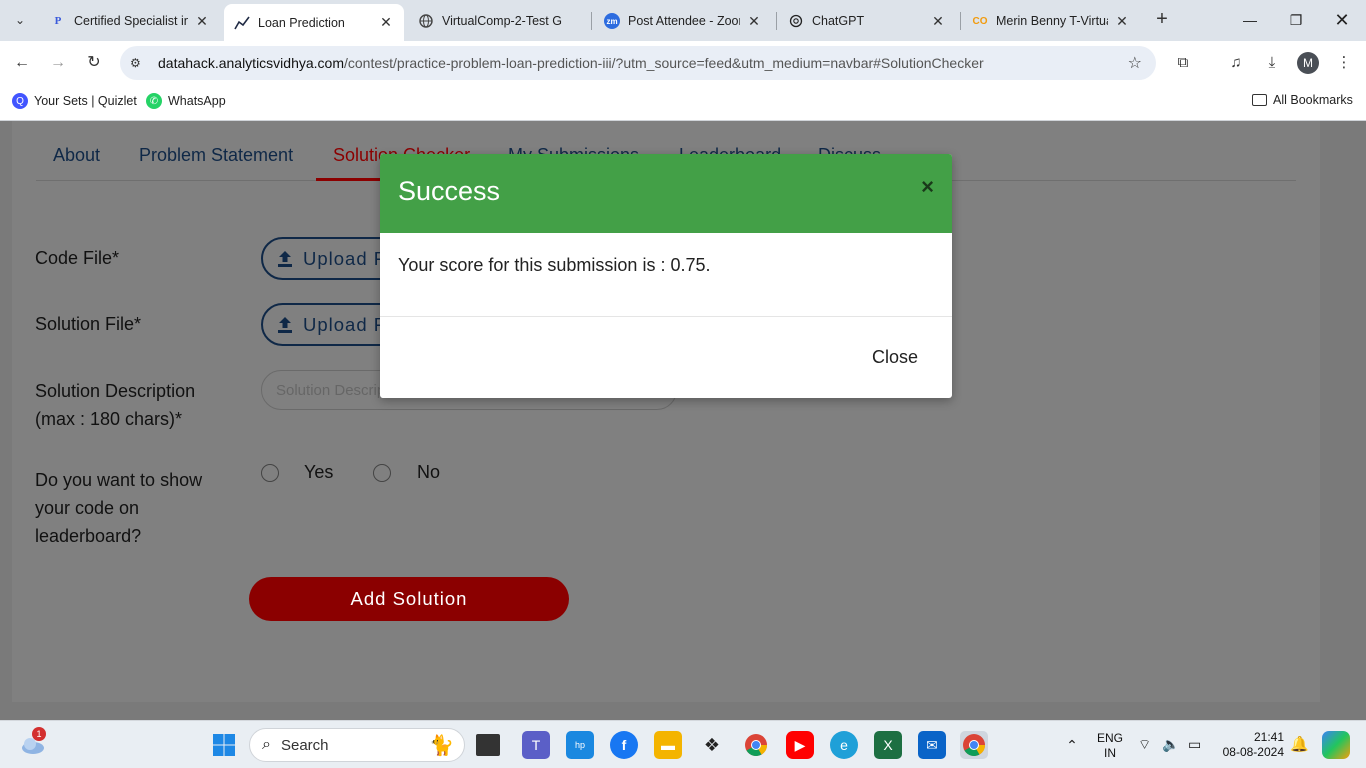  I want to click on tab-chatgpt: ChatGPT ✕, so click(867, 21).